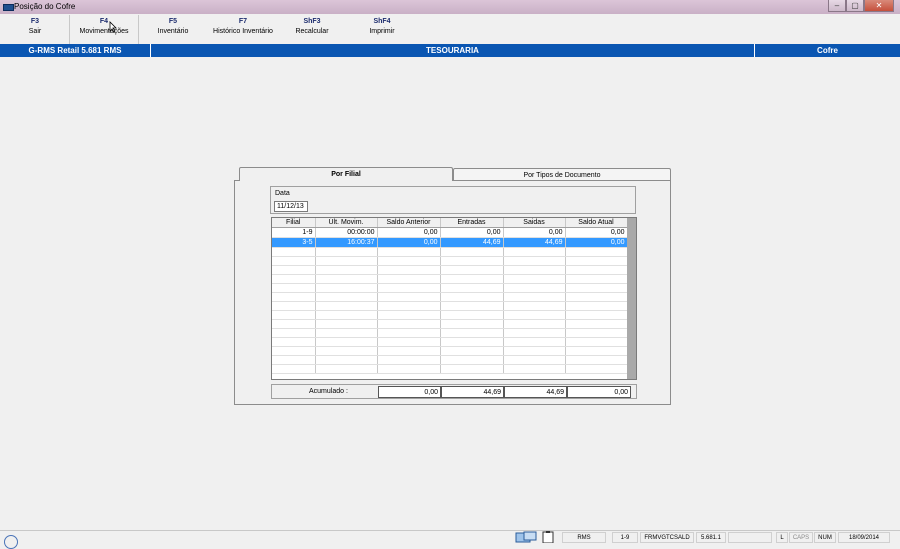 The height and width of the screenshot is (549, 900). What do you see at coordinates (104, 31) in the screenshot?
I see `movements-label: Movimentações` at bounding box center [104, 31].